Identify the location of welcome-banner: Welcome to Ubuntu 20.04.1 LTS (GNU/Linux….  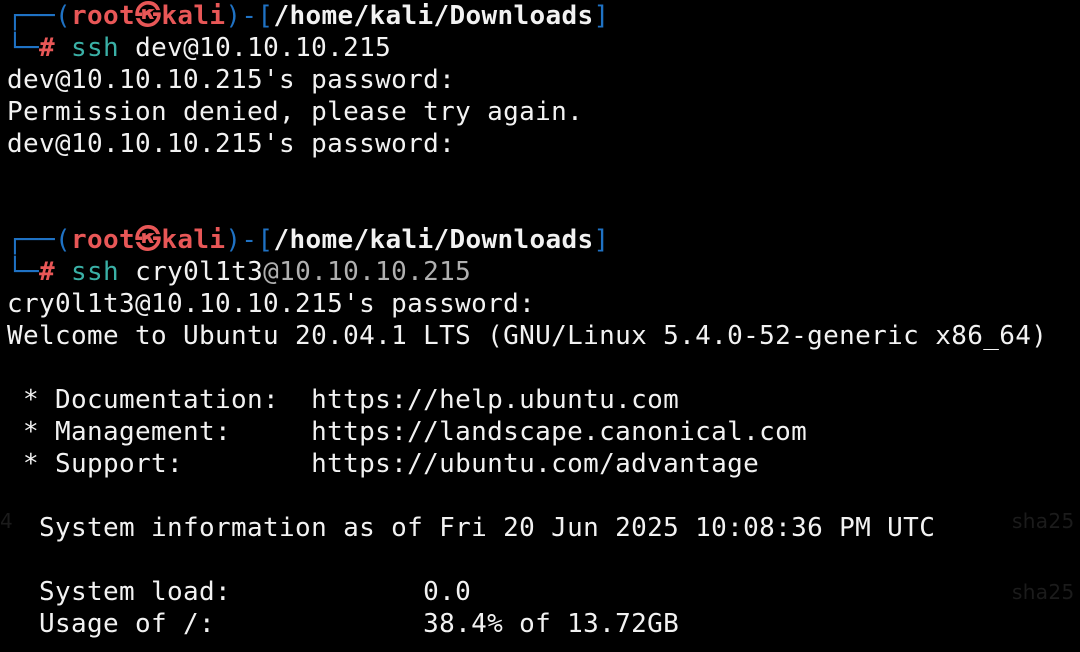
(527, 336).